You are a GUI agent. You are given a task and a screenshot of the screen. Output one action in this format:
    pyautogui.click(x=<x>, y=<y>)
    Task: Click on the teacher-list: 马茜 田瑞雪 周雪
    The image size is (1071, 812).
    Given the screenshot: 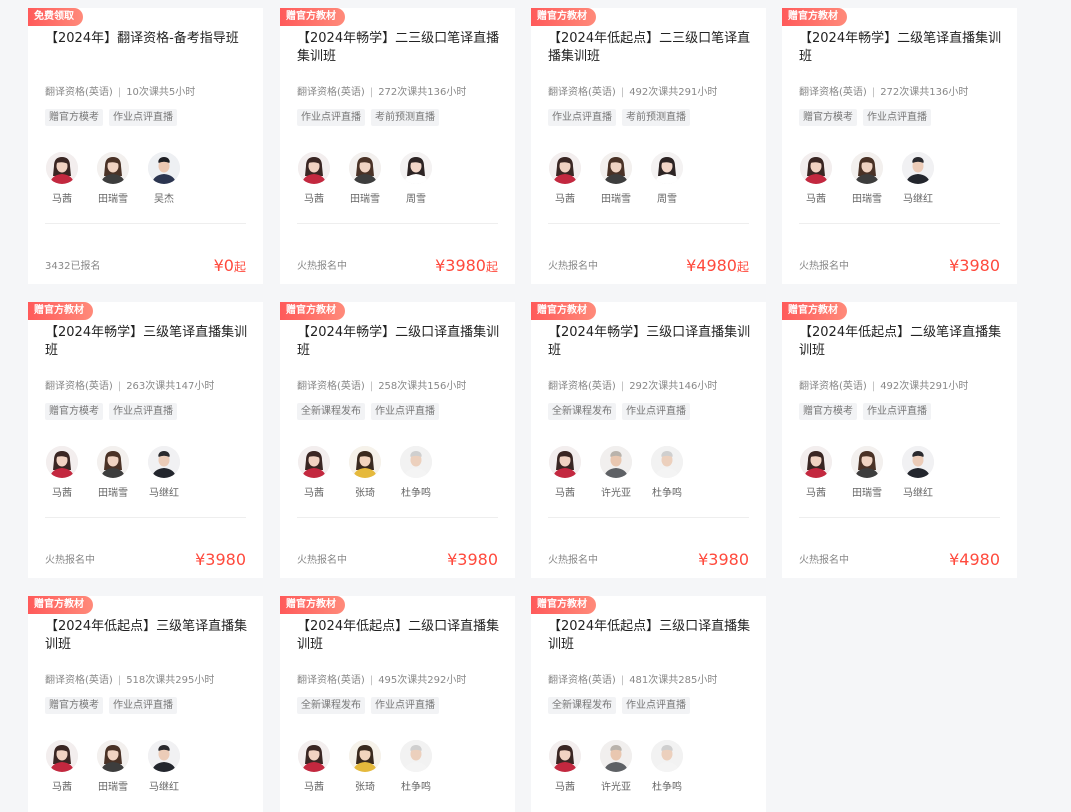 What is the action you would take?
    pyautogui.click(x=624, y=178)
    